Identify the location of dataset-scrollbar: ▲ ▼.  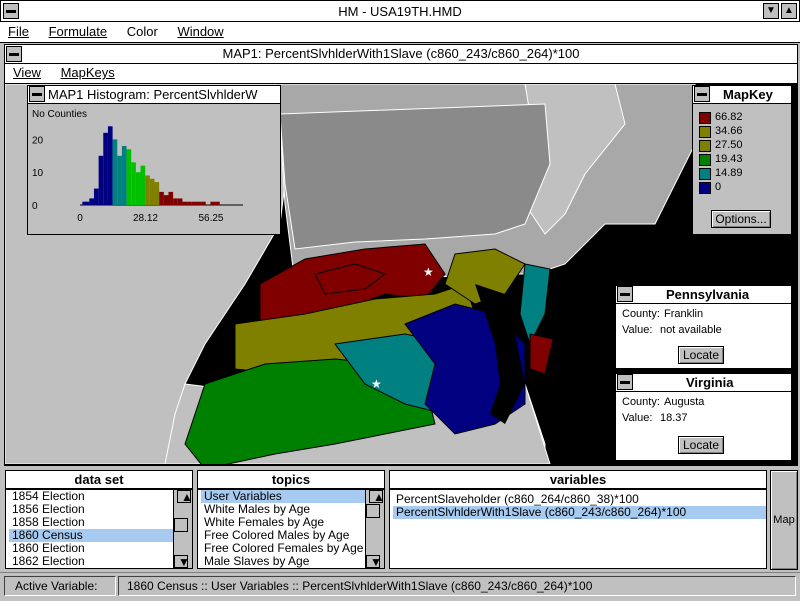
(182, 529).